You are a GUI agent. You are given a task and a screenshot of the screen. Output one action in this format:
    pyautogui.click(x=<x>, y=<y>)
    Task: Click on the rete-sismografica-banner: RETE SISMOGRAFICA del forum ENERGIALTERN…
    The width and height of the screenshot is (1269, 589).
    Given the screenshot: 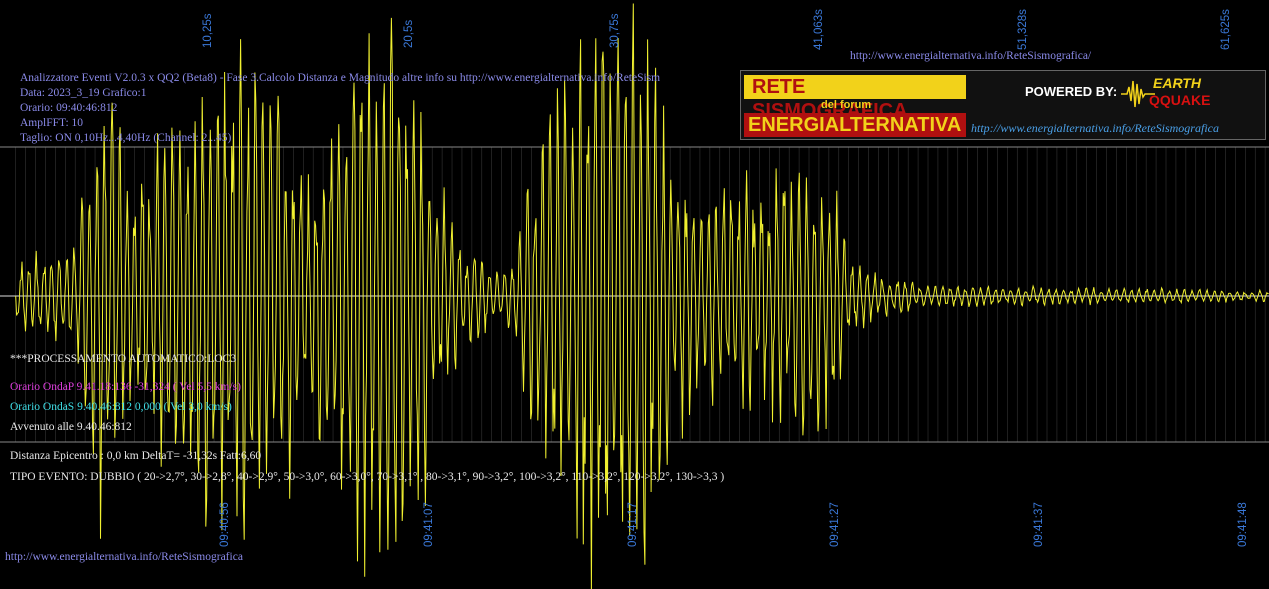 What is the action you would take?
    pyautogui.click(x=1003, y=105)
    